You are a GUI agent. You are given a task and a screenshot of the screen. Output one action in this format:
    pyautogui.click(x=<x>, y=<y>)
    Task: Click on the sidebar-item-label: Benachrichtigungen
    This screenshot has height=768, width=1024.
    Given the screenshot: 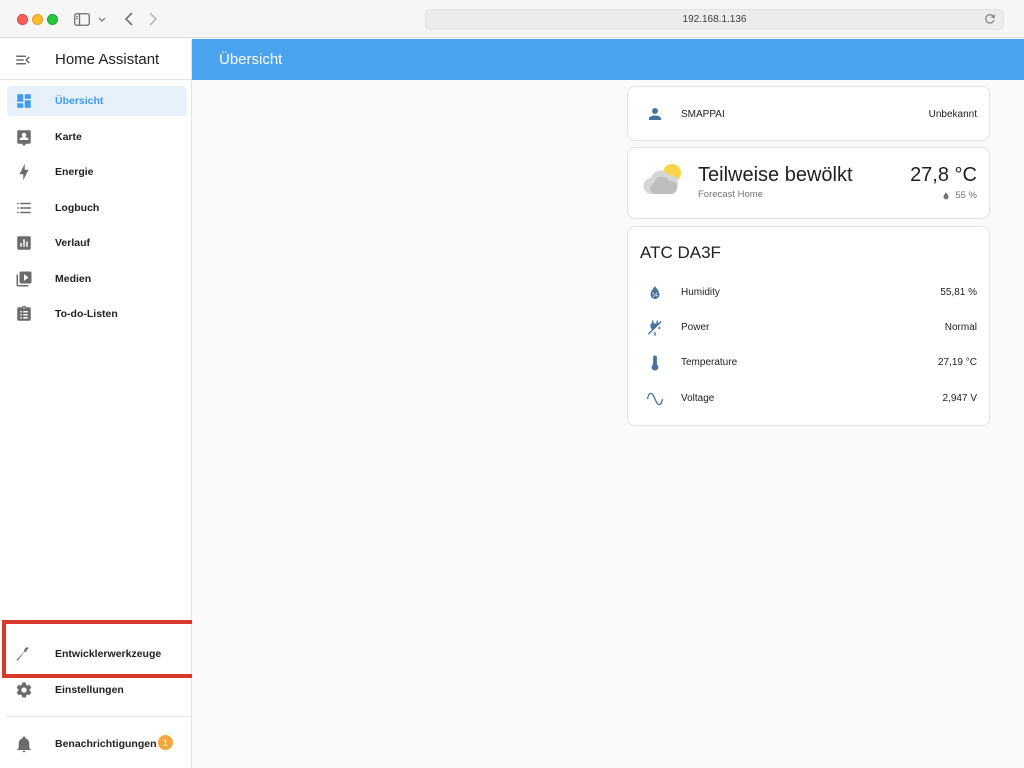 What is the action you would take?
    pyautogui.click(x=106, y=744)
    